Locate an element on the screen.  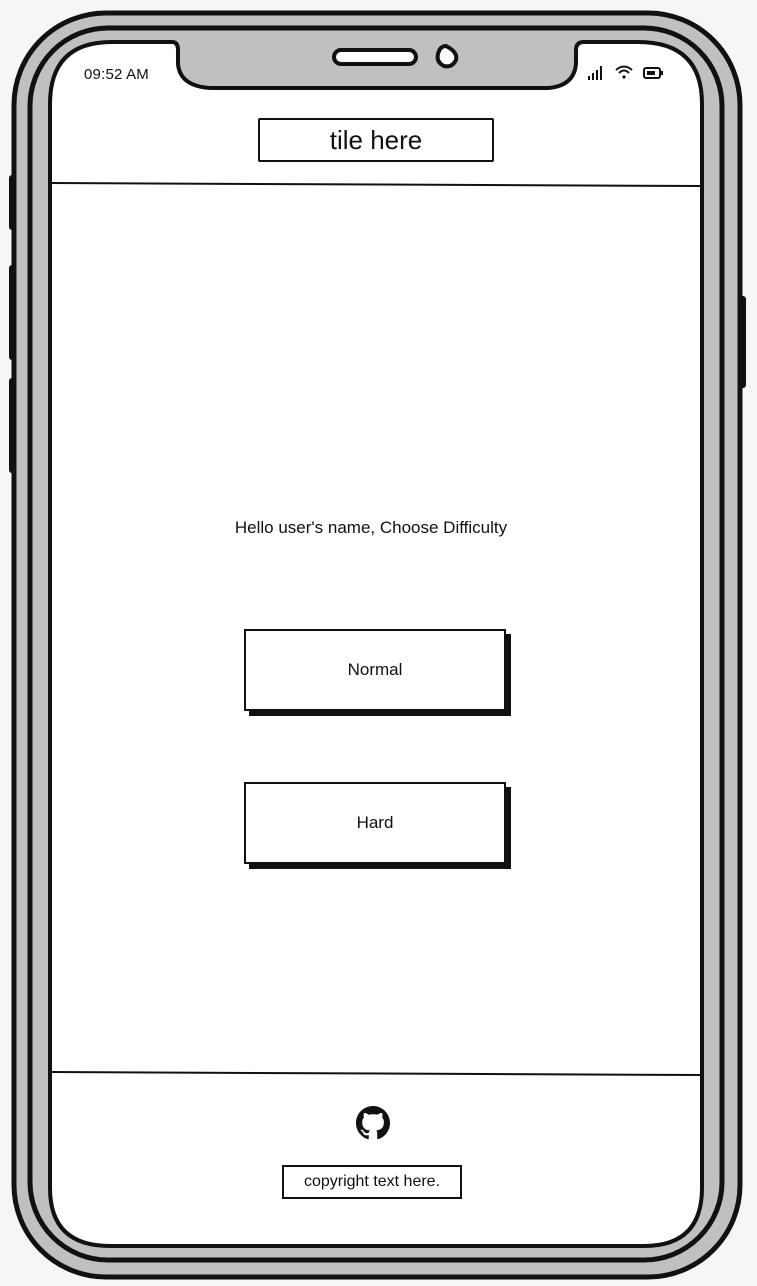
status-time: 09:52 AM is located at coordinates (116, 74).